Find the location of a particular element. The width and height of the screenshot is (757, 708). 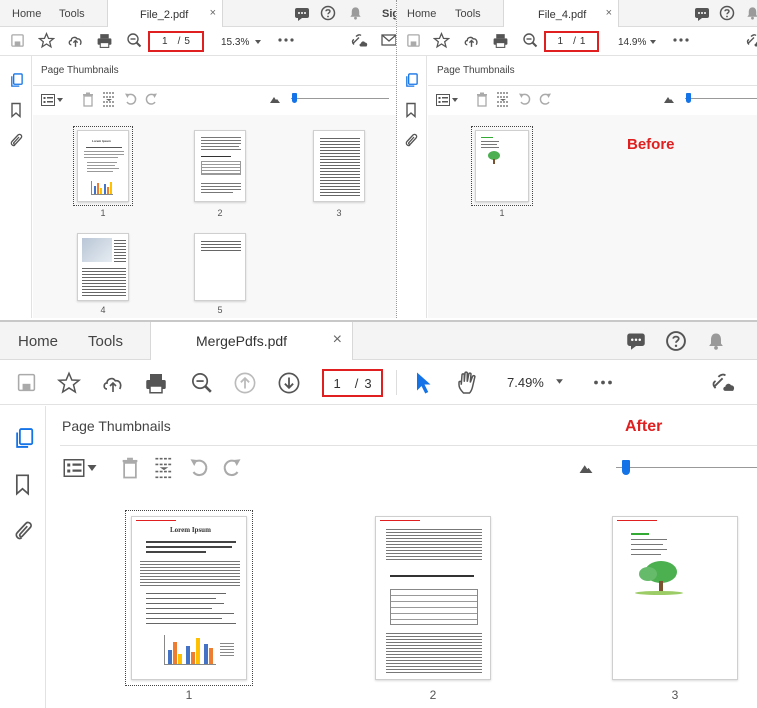

thumbnail-1: 1 is located at coordinates (502, 172).